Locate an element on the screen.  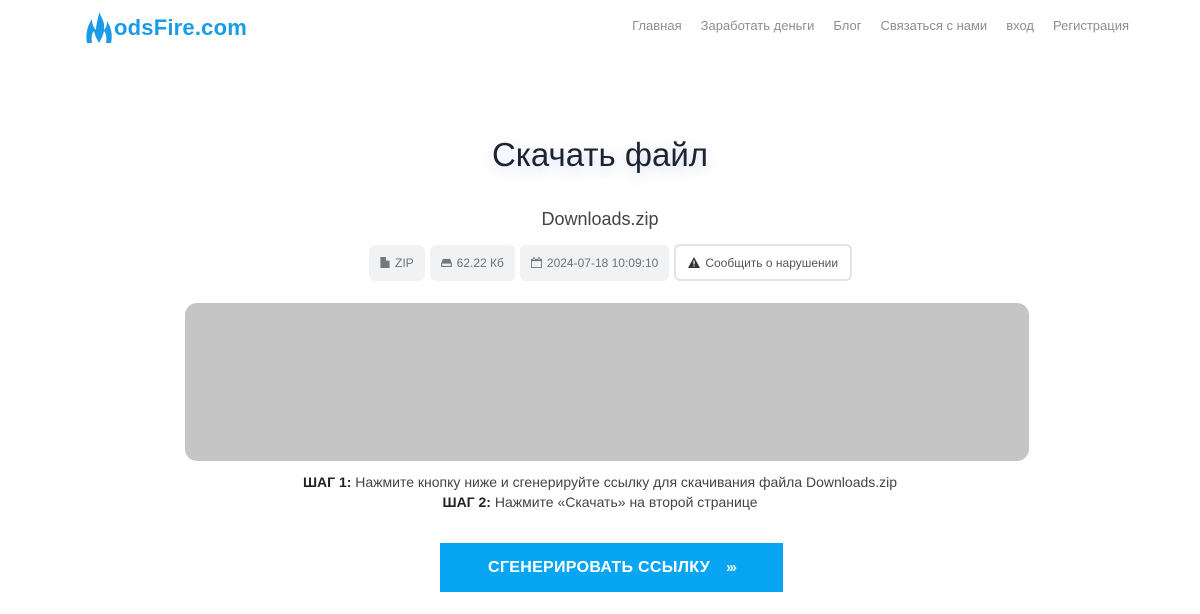
file-size-badge: 62.22 Кб is located at coordinates (472, 262).